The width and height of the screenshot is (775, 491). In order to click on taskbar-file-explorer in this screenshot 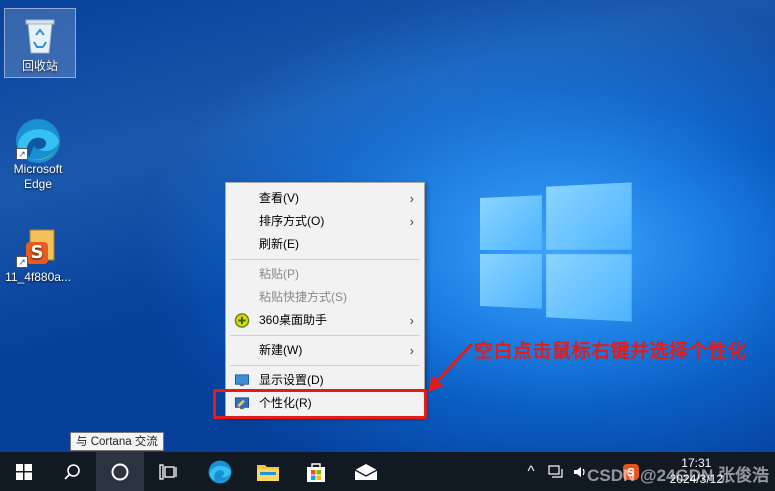, I will do `click(268, 471)`.